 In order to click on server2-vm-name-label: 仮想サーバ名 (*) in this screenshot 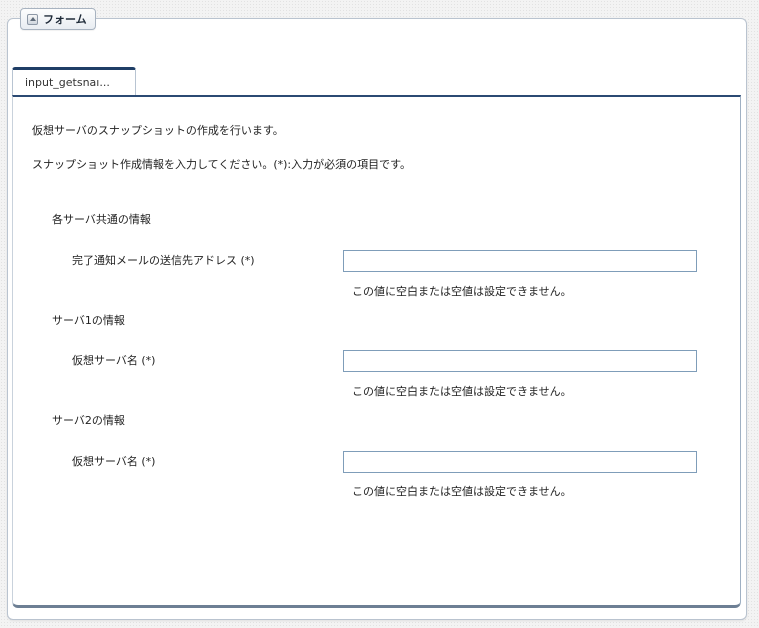, I will do `click(114, 461)`.